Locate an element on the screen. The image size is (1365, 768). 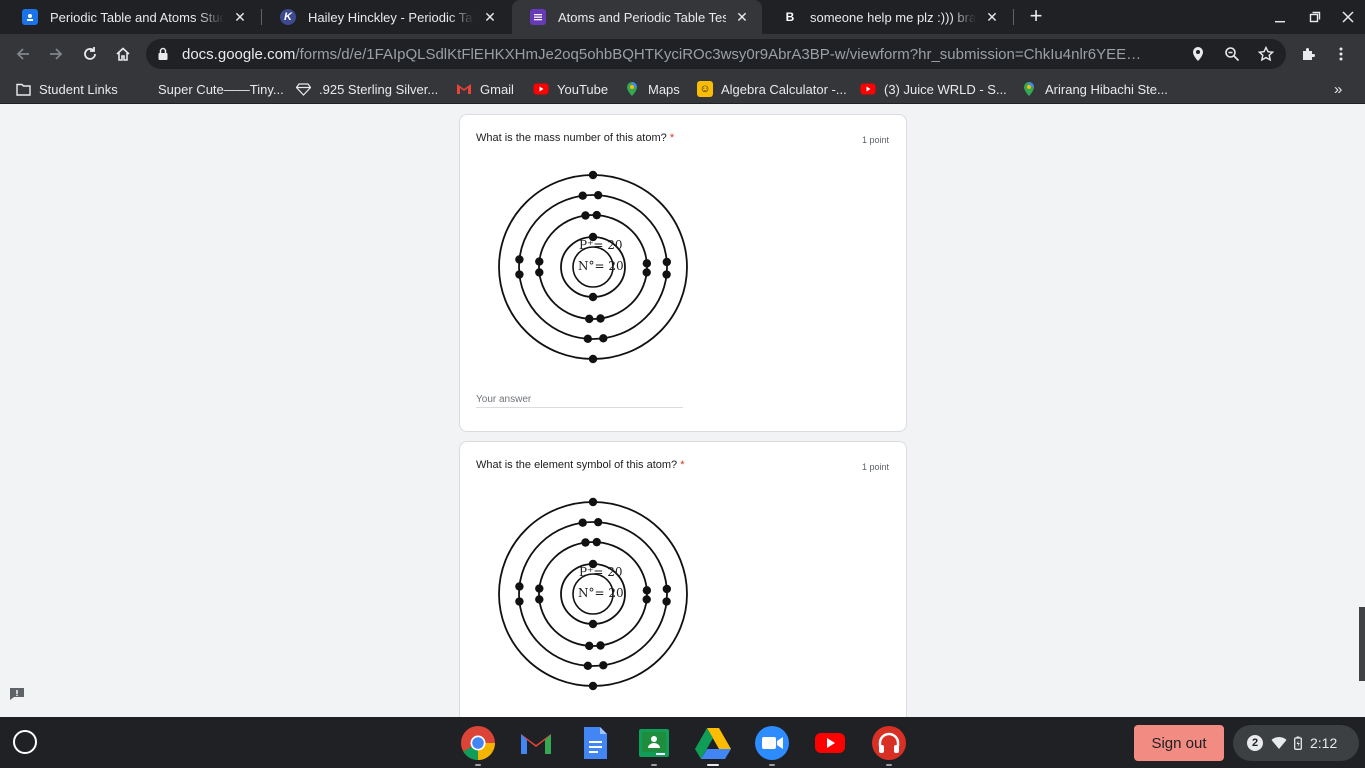
gmail-icon is located at coordinates (536, 743).